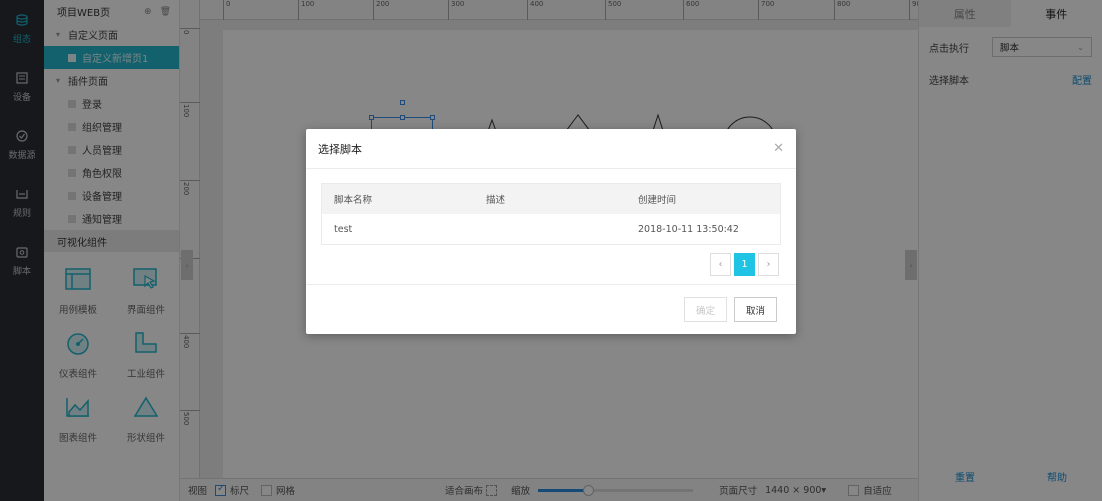 This screenshot has height=501, width=1102. I want to click on column-header: 描述, so click(496, 200).